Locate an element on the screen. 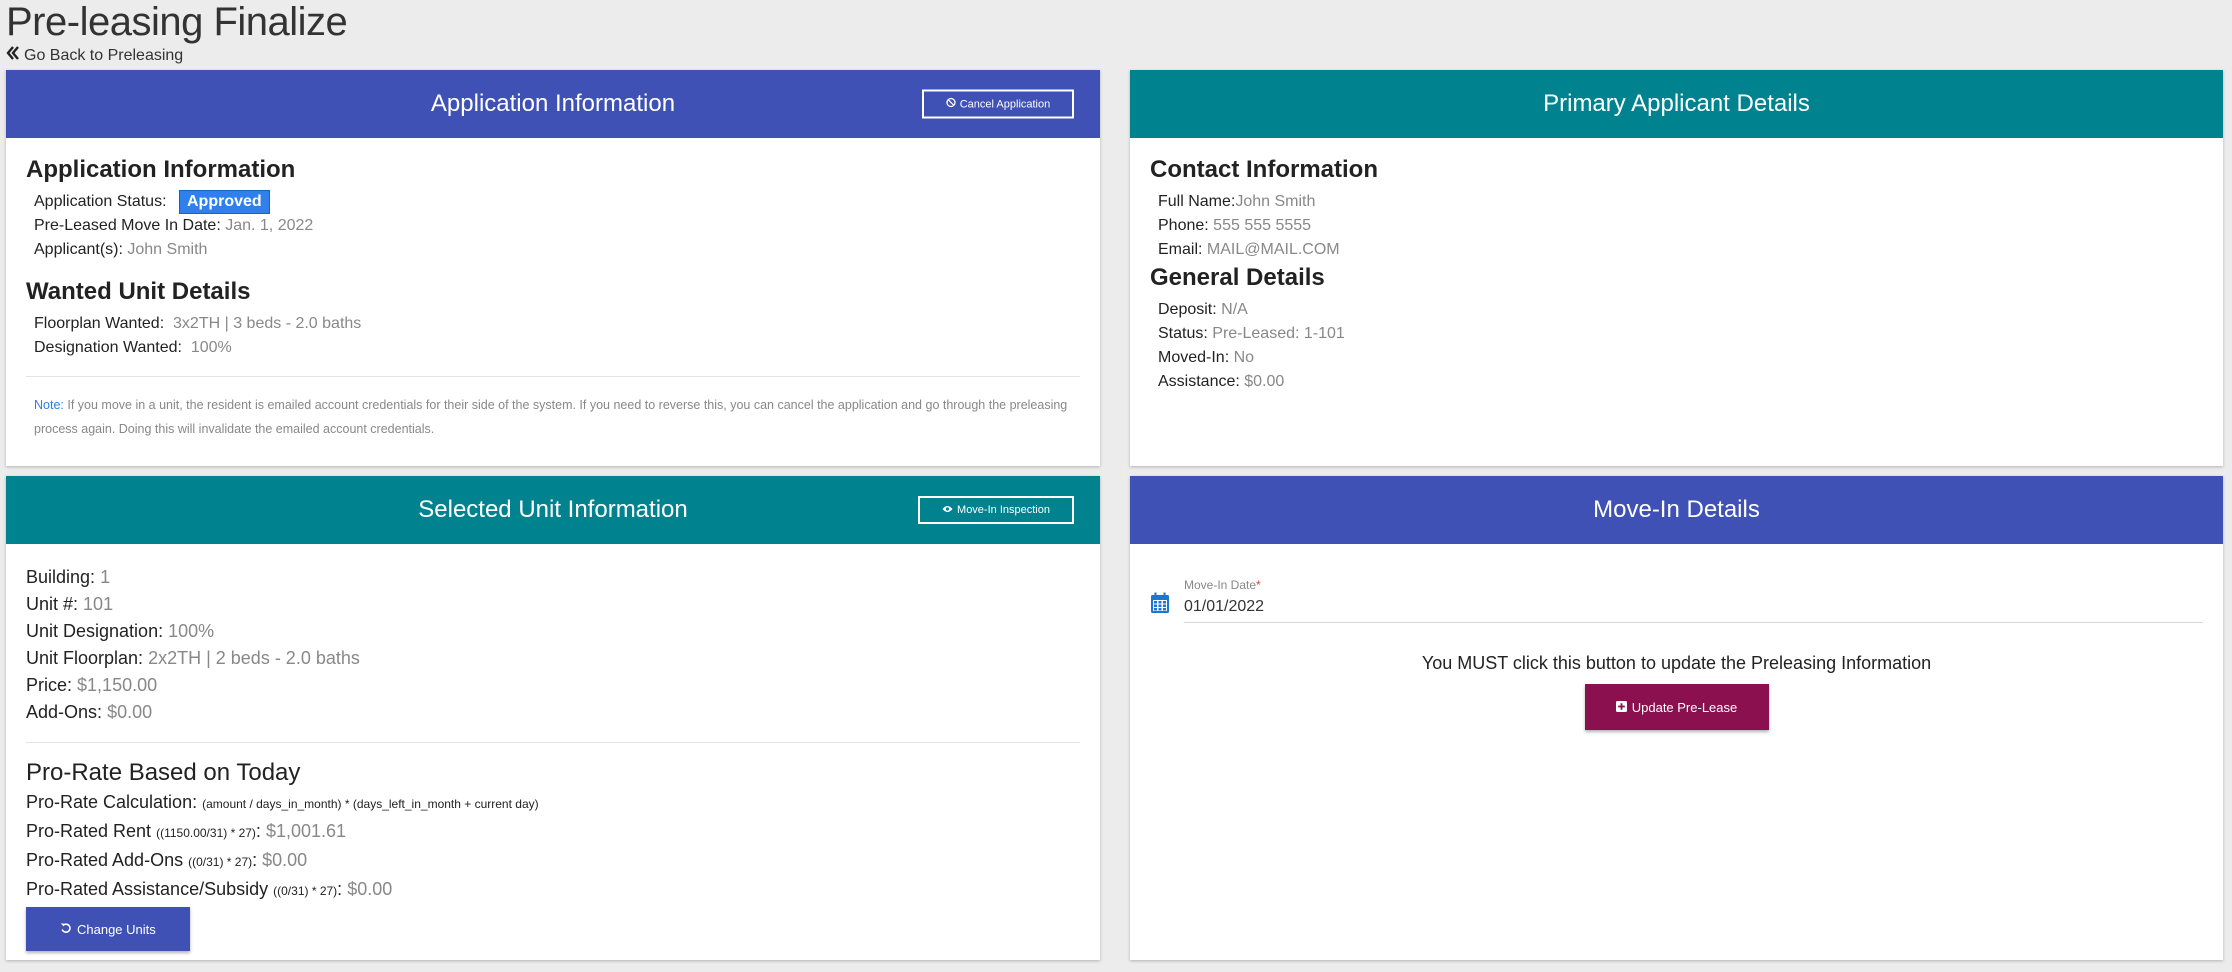 This screenshot has height=972, width=2232. unit-designation-row: Unit Designation: 100% is located at coordinates (553, 631).